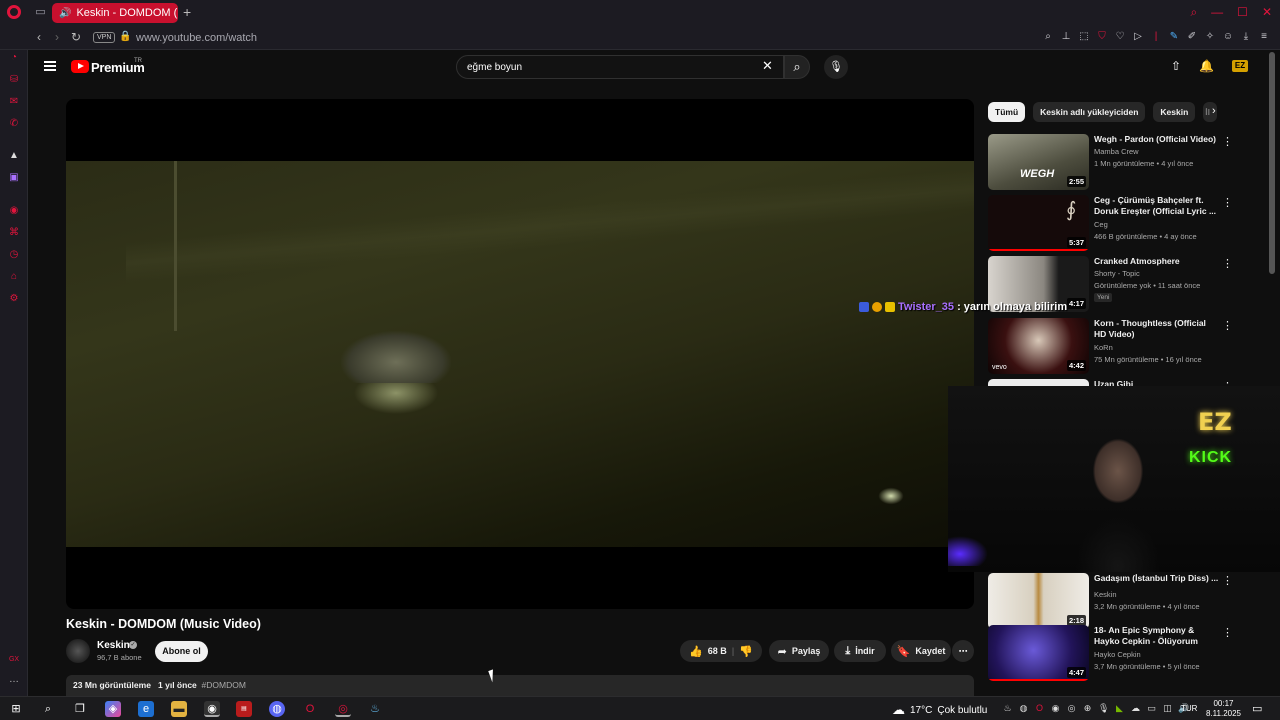 This screenshot has width=1280, height=720. What do you see at coordinates (80, 66) in the screenshot?
I see `youtube-logo-icon` at bounding box center [80, 66].